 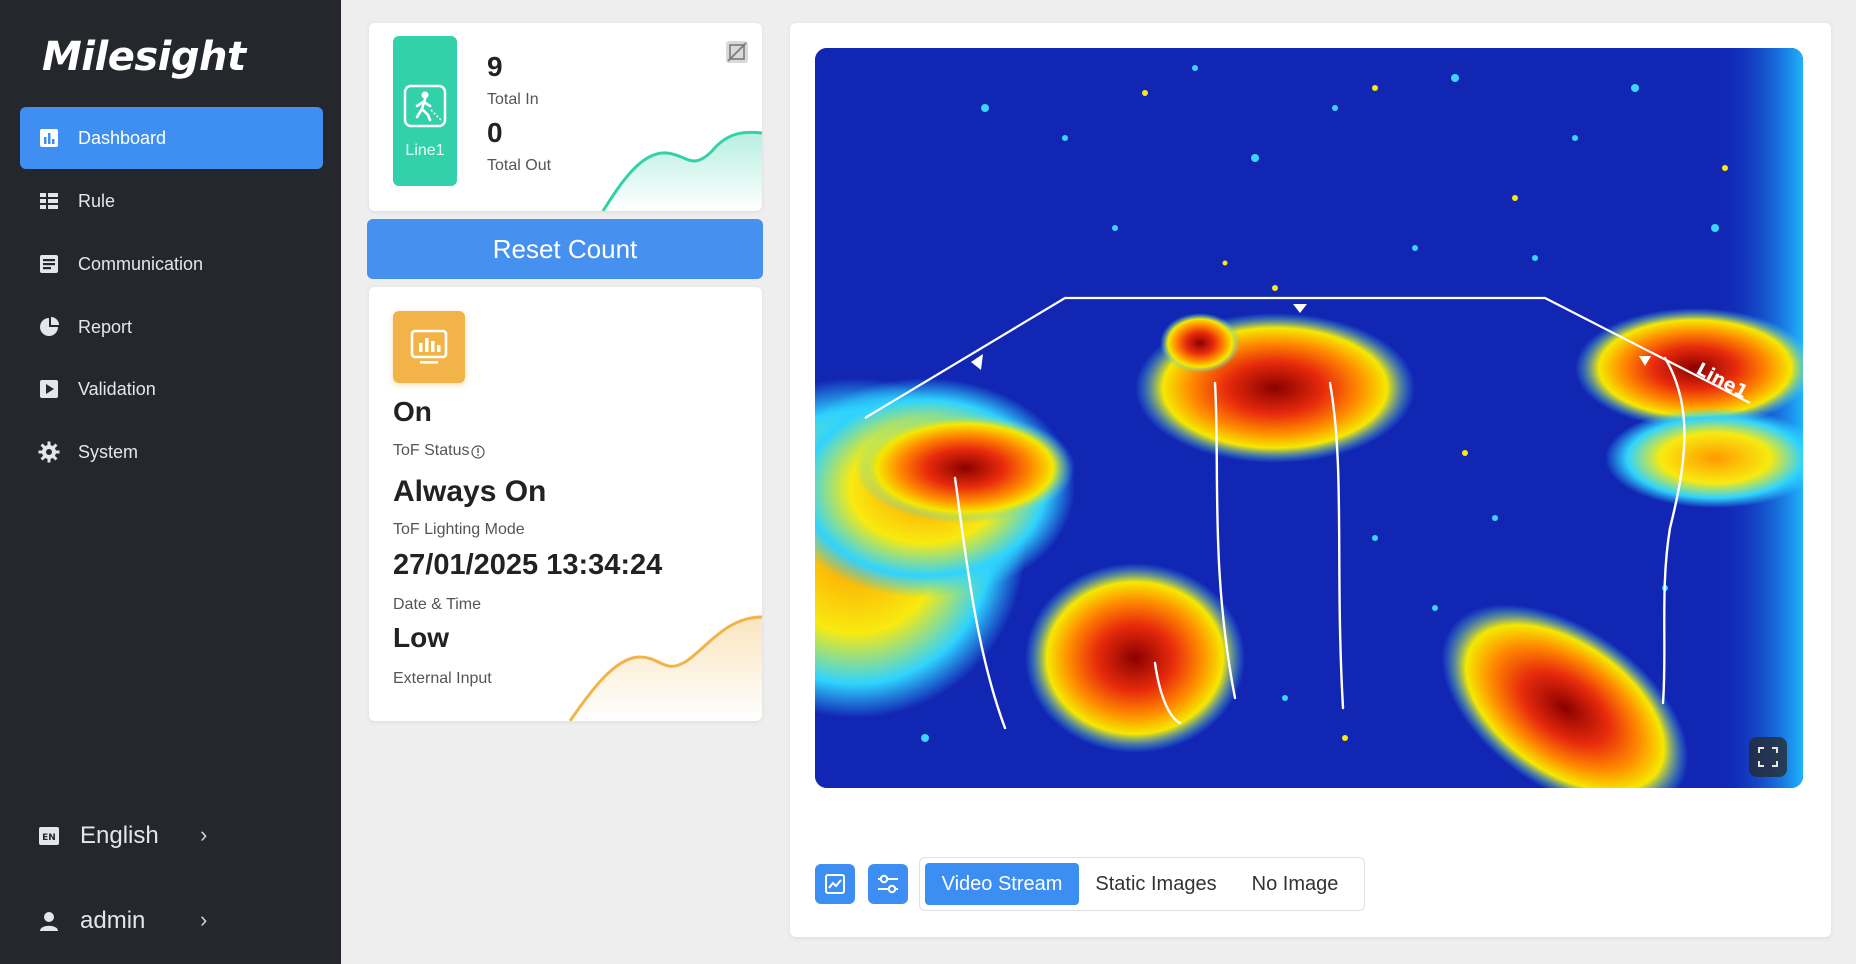 What do you see at coordinates (113, 920) in the screenshot?
I see `user-label: admin` at bounding box center [113, 920].